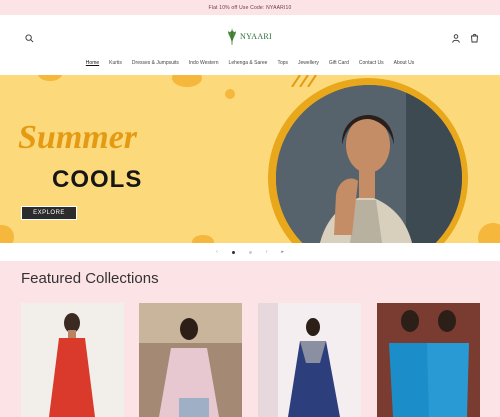 This screenshot has width=500, height=417. I want to click on leaf-logo-icon, so click(232, 36).